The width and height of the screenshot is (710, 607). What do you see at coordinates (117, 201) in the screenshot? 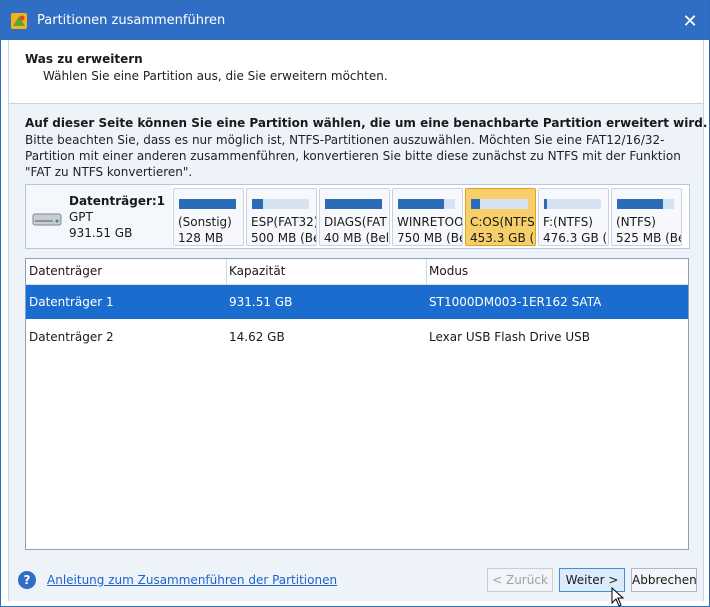
I see `disk-name: Datenträger:1` at bounding box center [117, 201].